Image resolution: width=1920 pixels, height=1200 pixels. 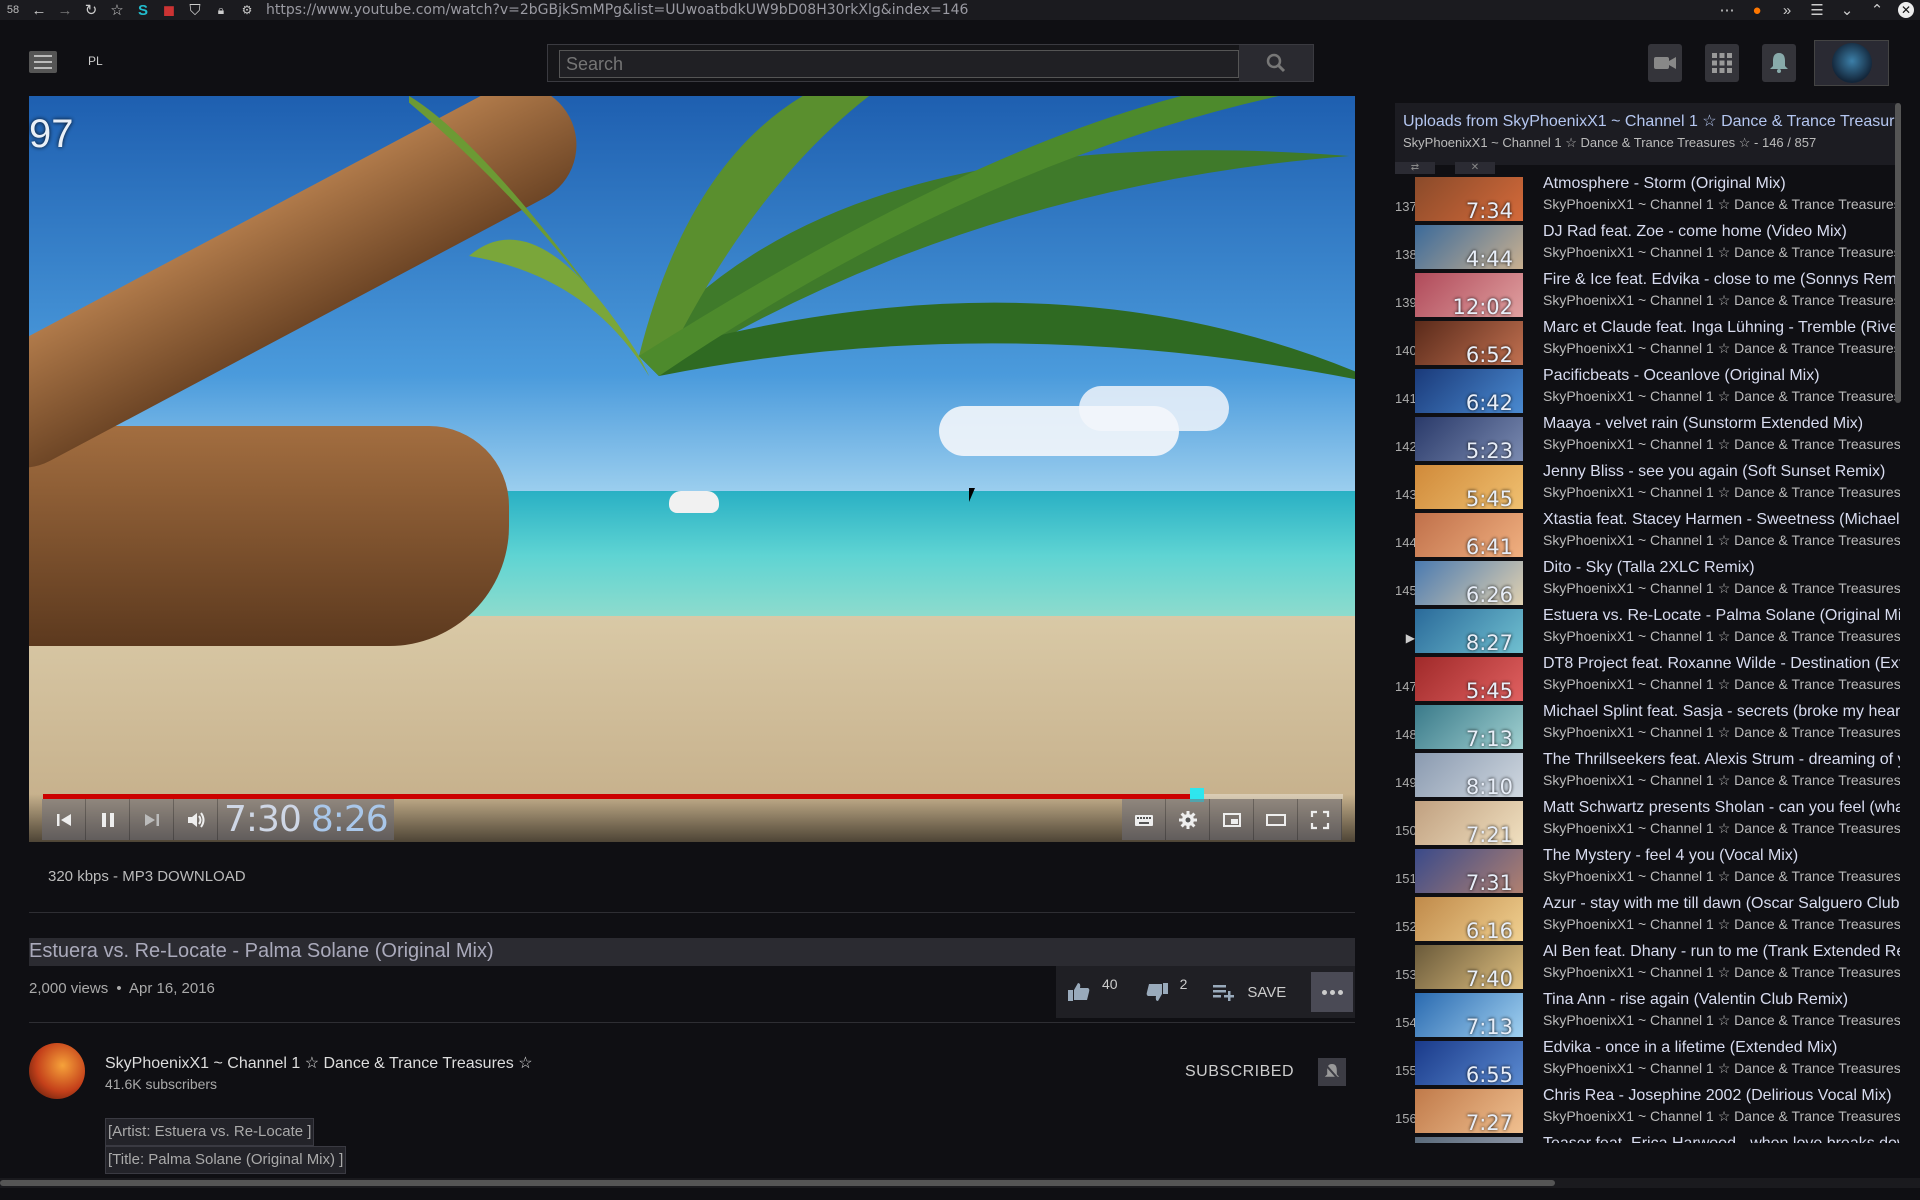 What do you see at coordinates (1664, 184) in the screenshot?
I see `playlist-item-title: Atmosphere - Storm (Original Mix)` at bounding box center [1664, 184].